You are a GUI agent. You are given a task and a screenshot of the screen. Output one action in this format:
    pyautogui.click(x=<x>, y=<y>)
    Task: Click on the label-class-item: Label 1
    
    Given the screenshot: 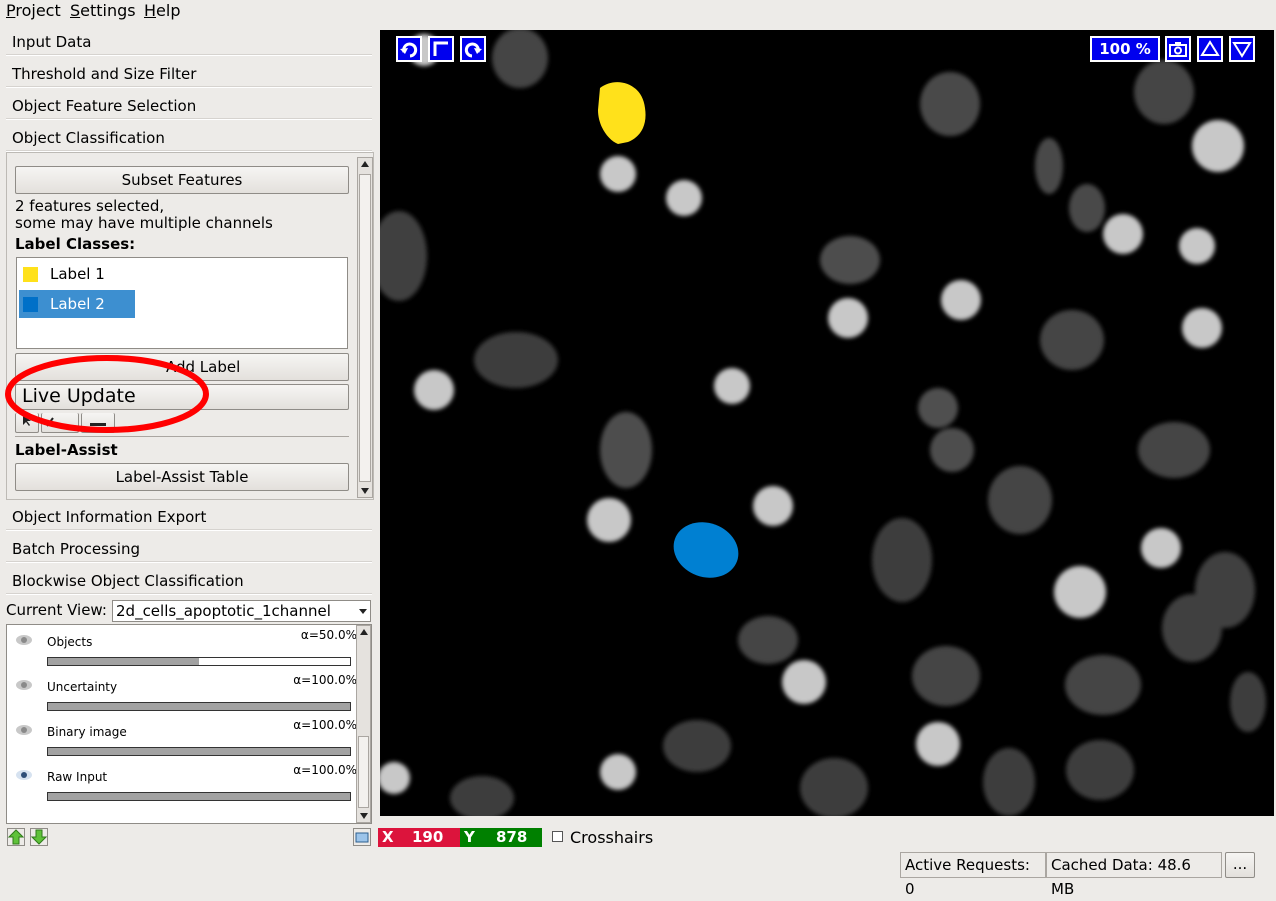 What is the action you would take?
    pyautogui.click(x=77, y=274)
    